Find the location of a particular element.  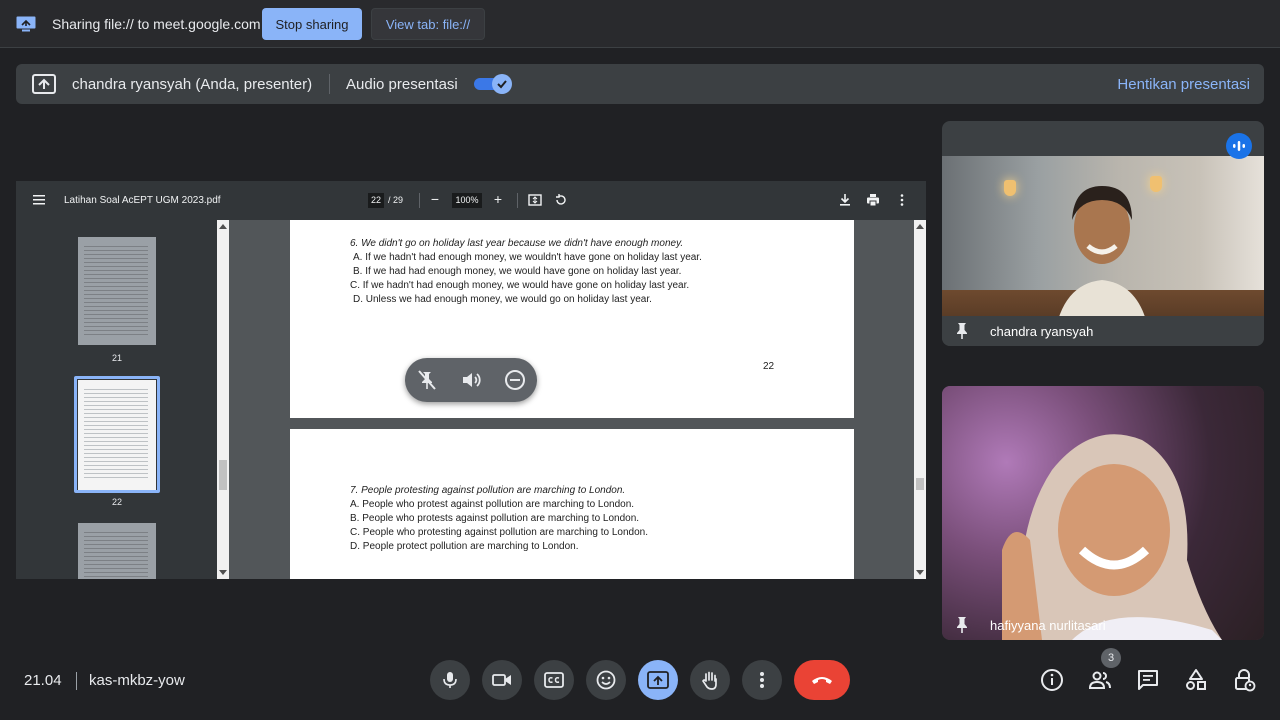

thumbnail-number: 21 is located at coordinates (116, 358).